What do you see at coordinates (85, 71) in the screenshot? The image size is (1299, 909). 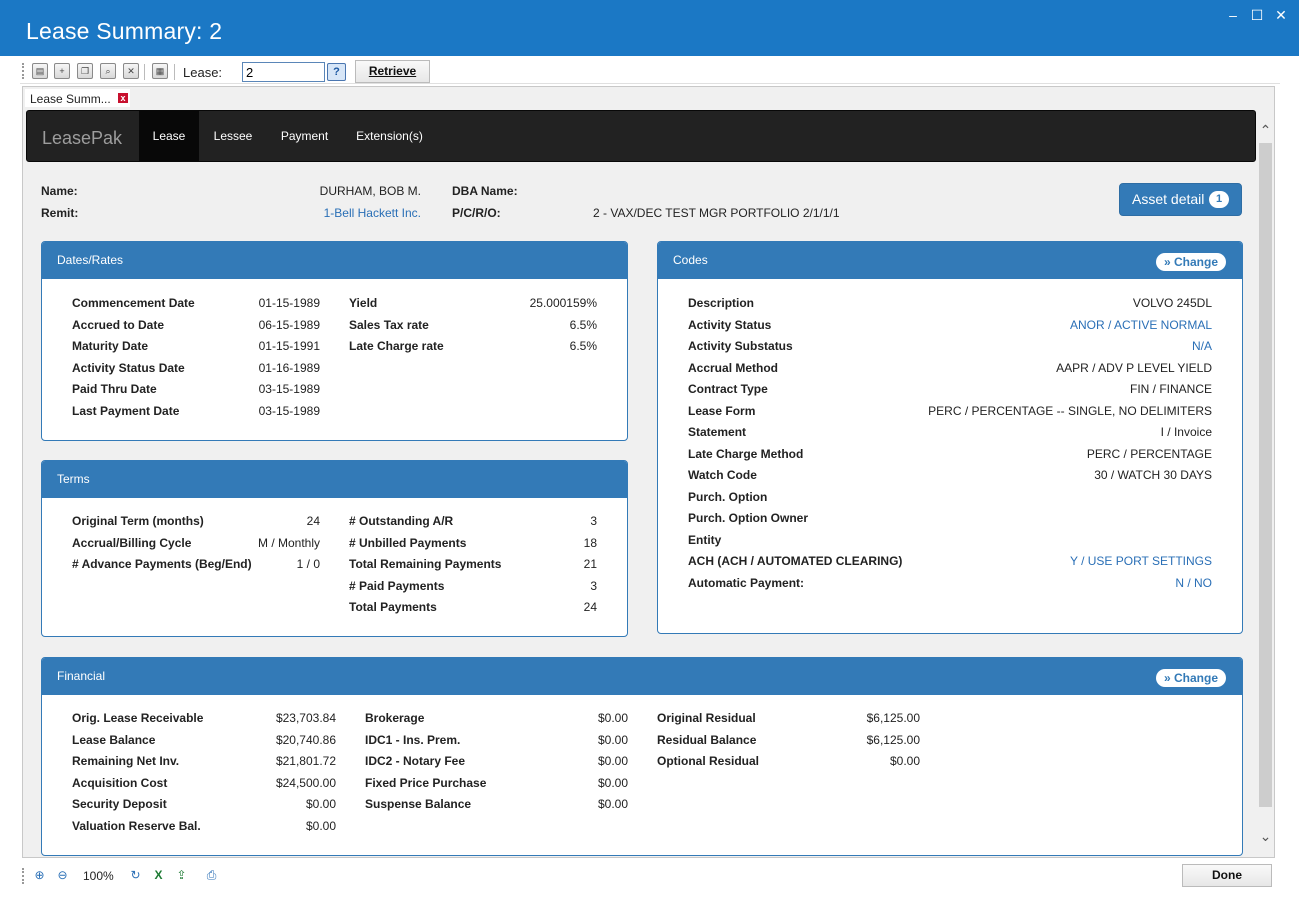 I see `copy-record-icon: ❐` at bounding box center [85, 71].